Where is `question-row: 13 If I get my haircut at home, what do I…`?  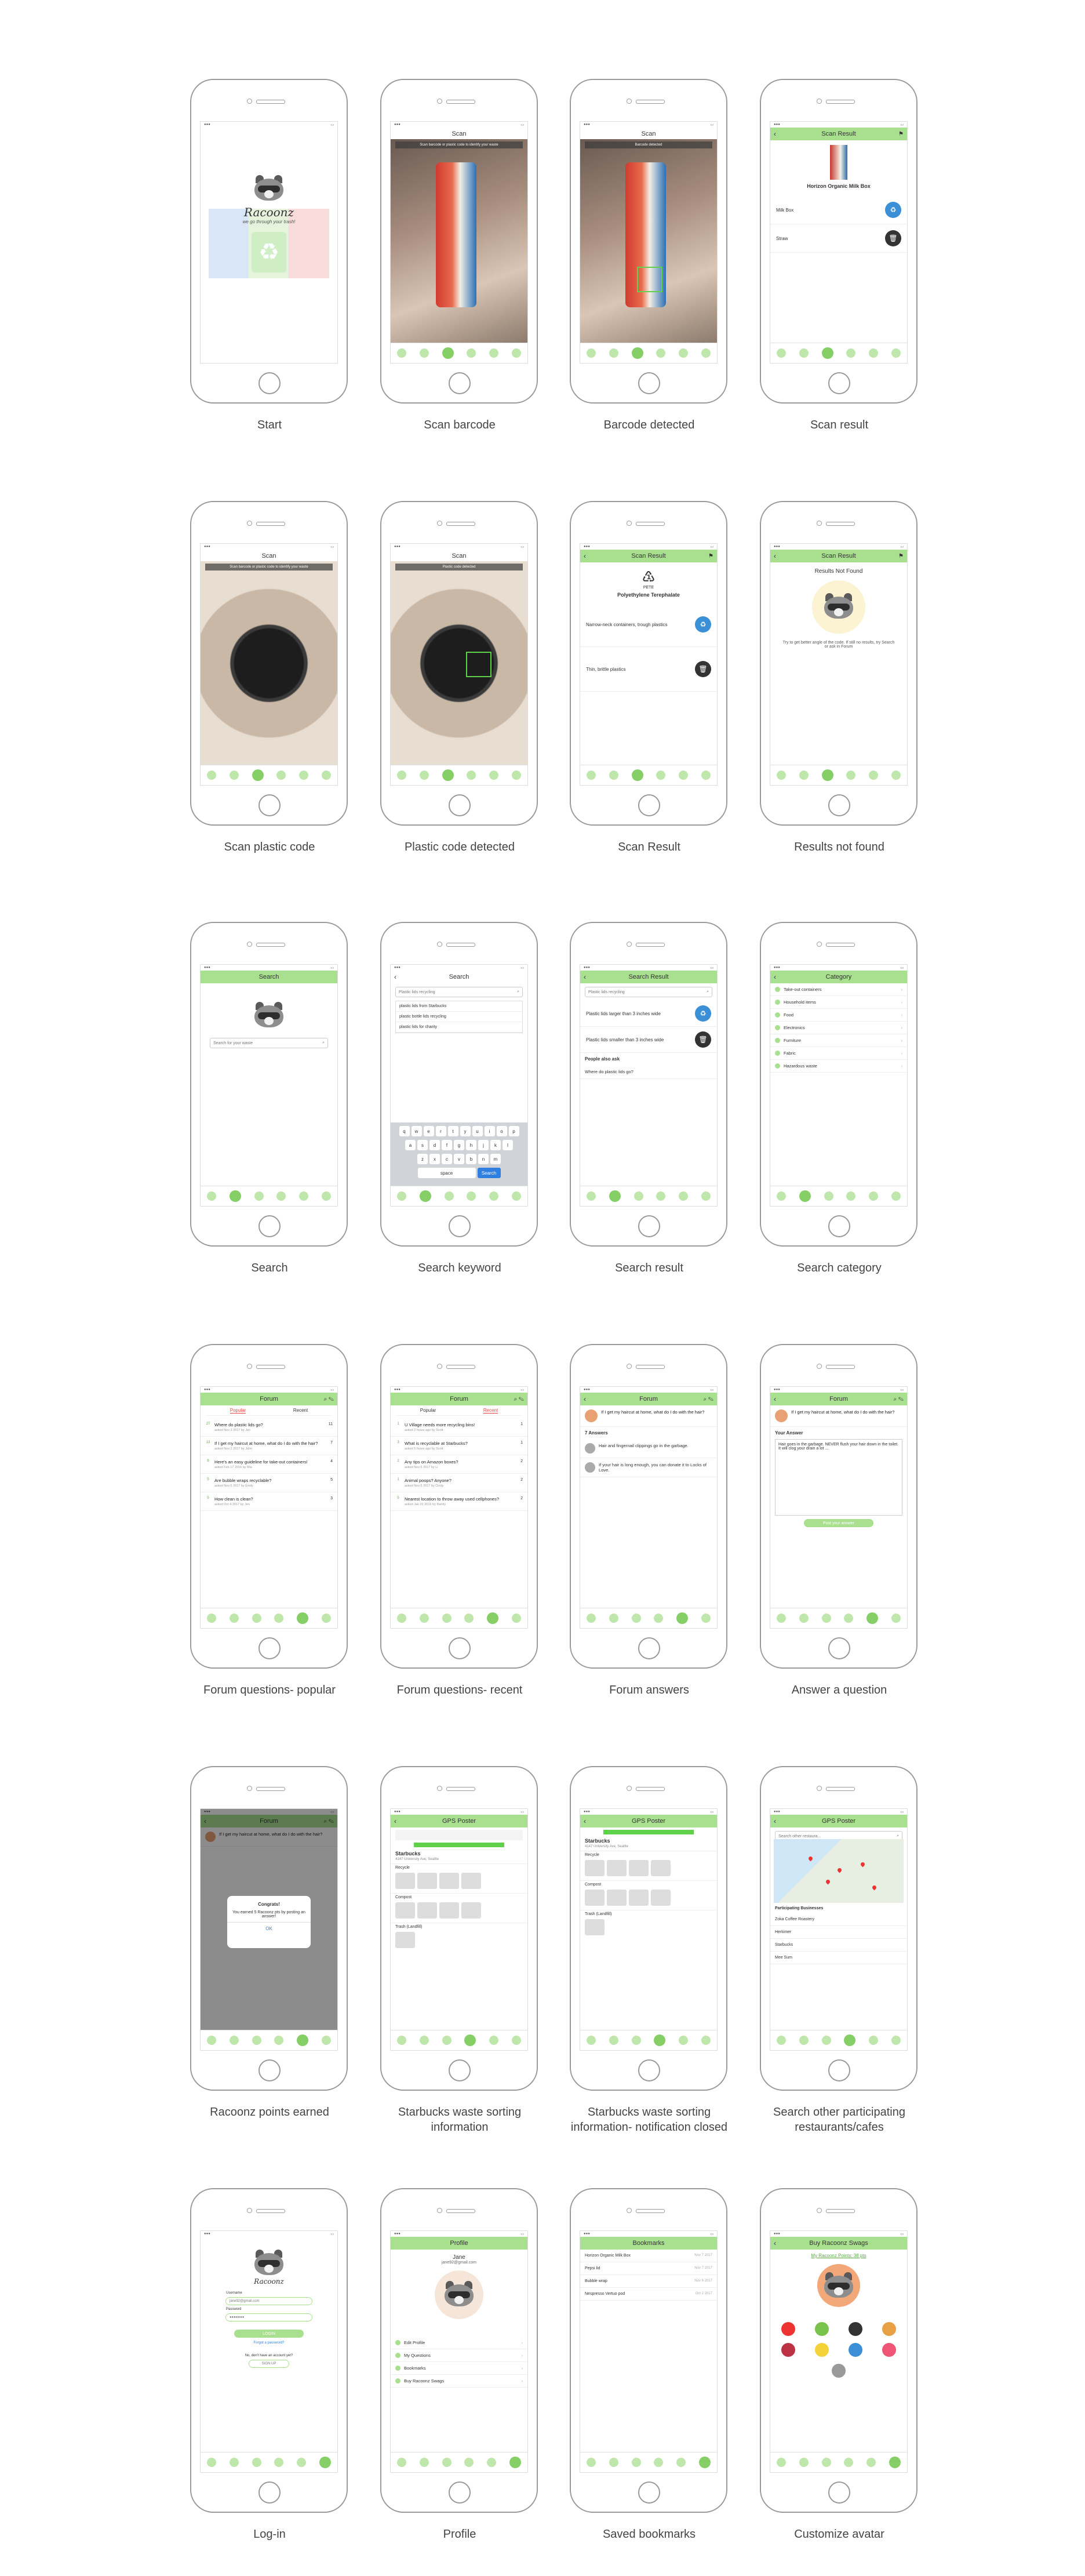 question-row: 13 If I get my haircut at home, what do I… is located at coordinates (269, 1446).